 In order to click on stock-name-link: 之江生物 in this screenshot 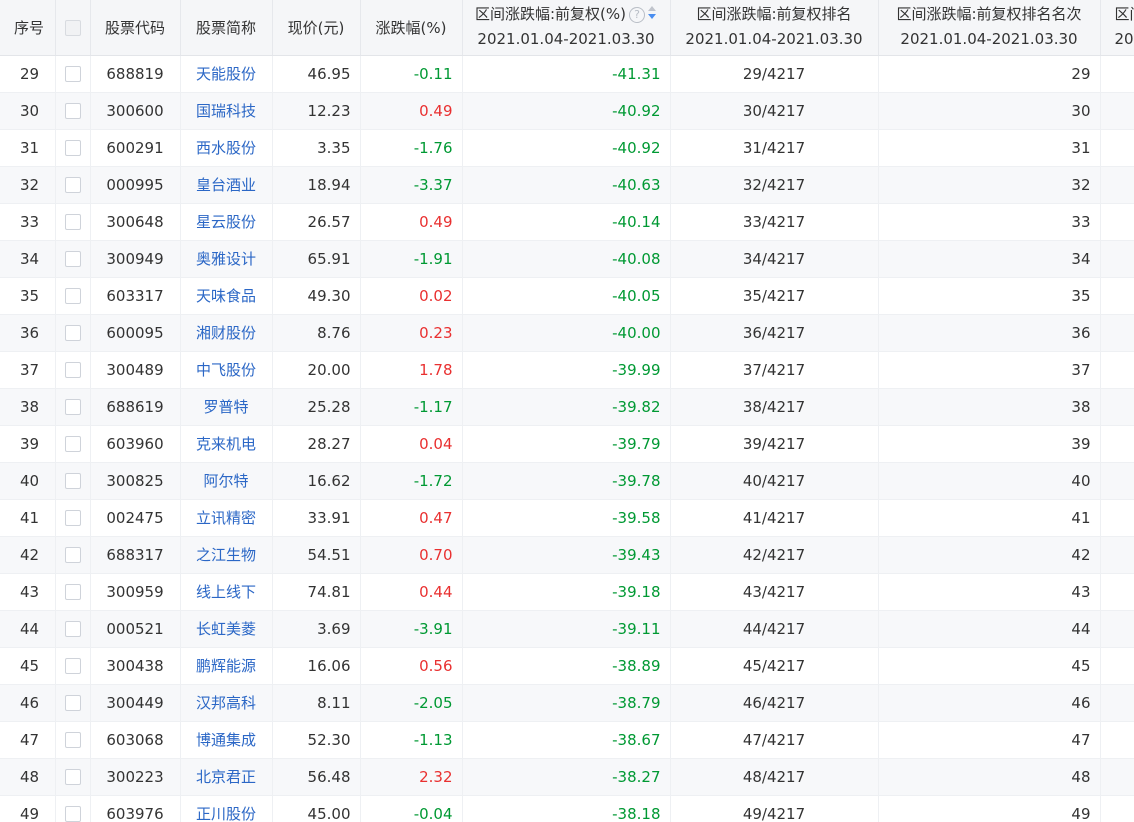, I will do `click(226, 555)`.